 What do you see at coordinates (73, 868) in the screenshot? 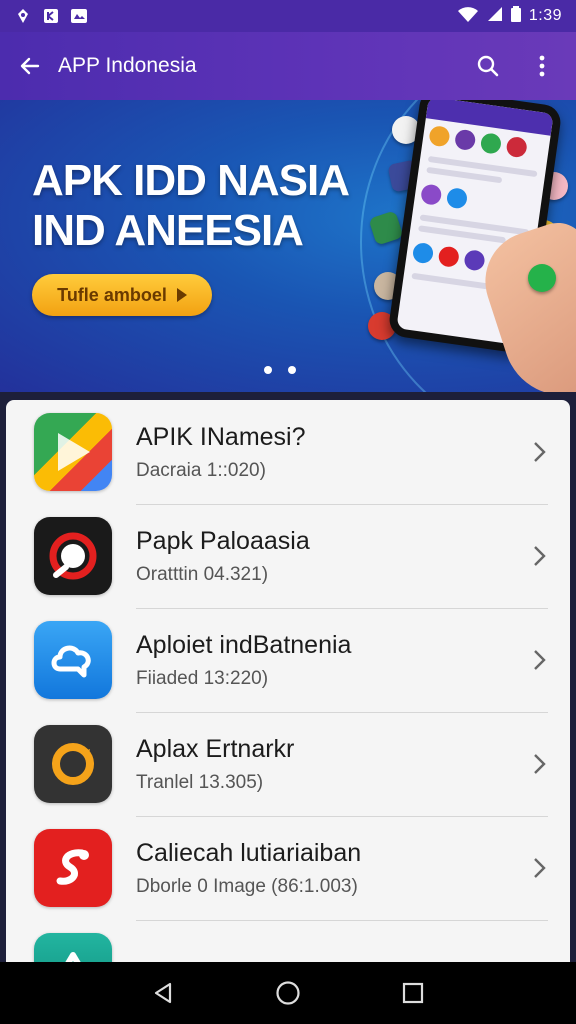
I see `red-brand-icon` at bounding box center [73, 868].